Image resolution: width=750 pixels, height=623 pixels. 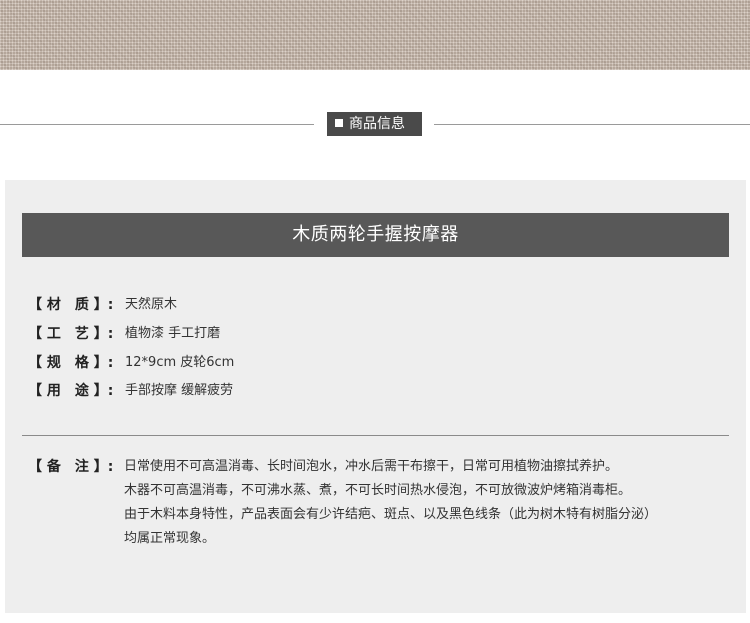 What do you see at coordinates (71, 363) in the screenshot?
I see `spec-label: 【 规 格 】:` at bounding box center [71, 363].